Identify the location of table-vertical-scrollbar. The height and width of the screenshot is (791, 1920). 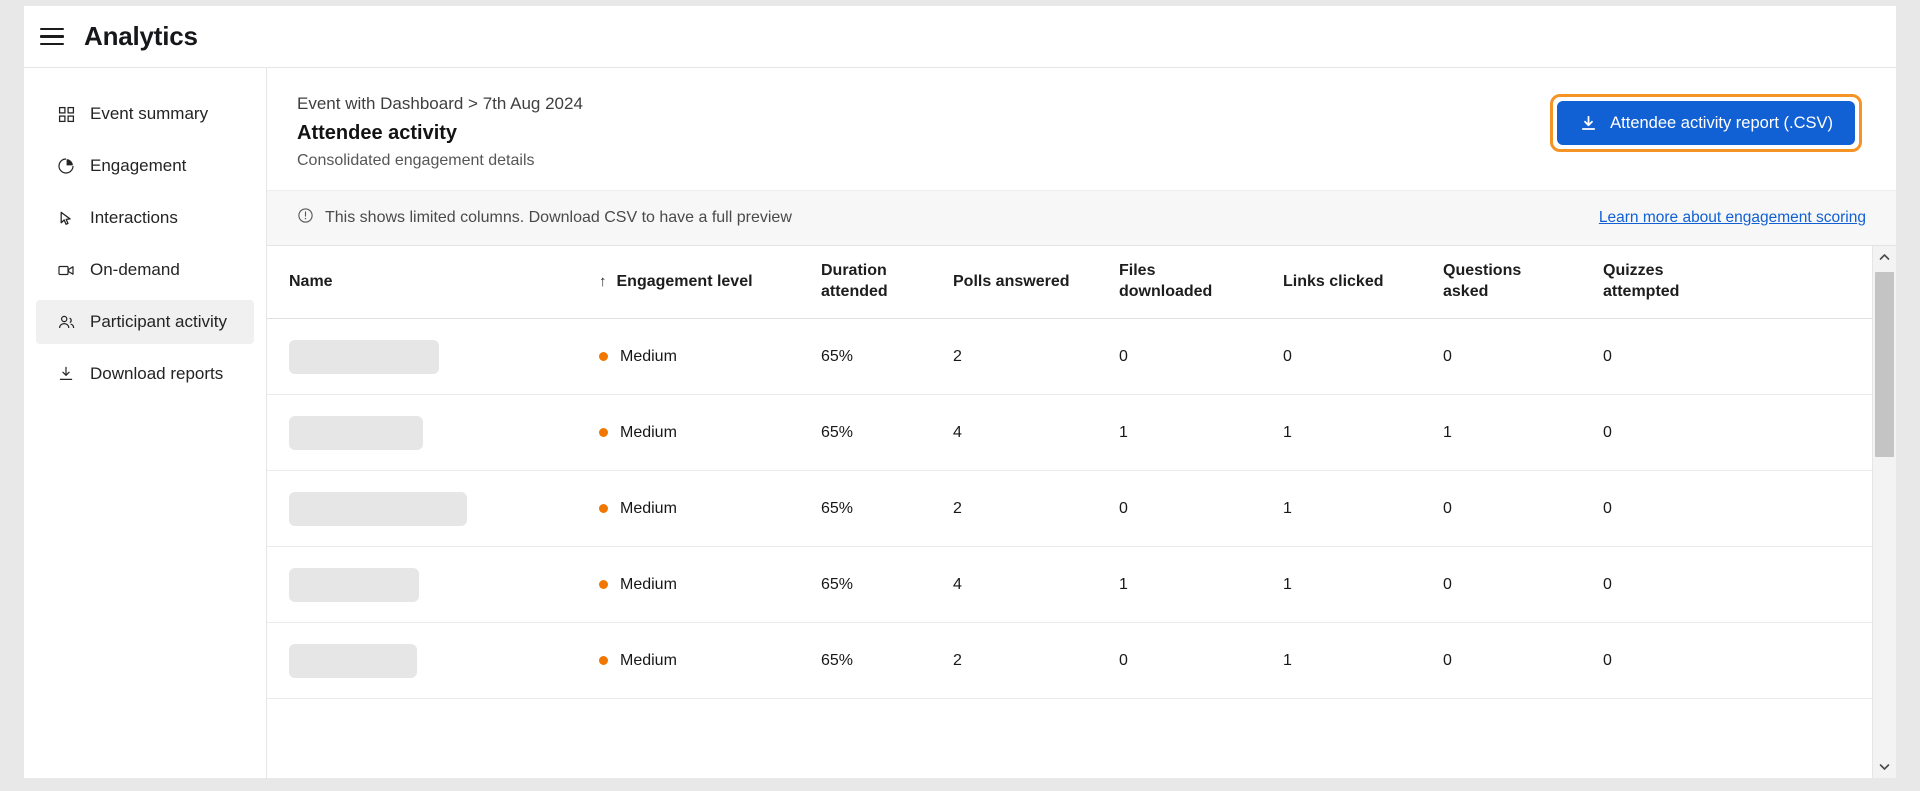
(1884, 512).